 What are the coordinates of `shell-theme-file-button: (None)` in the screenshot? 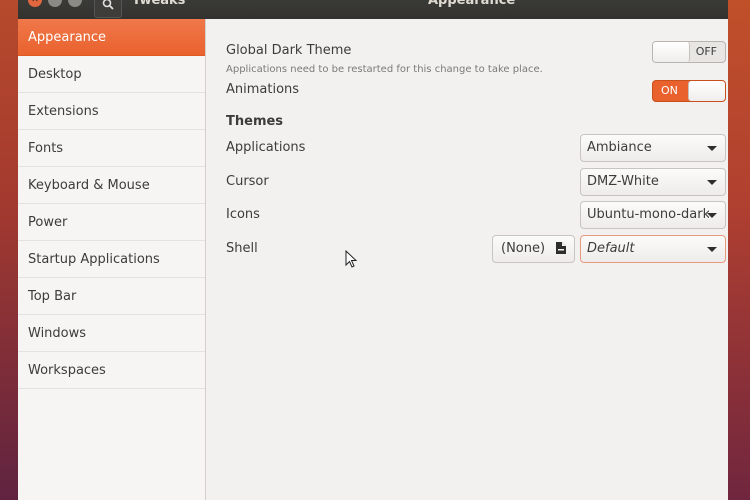 It's located at (533, 249).